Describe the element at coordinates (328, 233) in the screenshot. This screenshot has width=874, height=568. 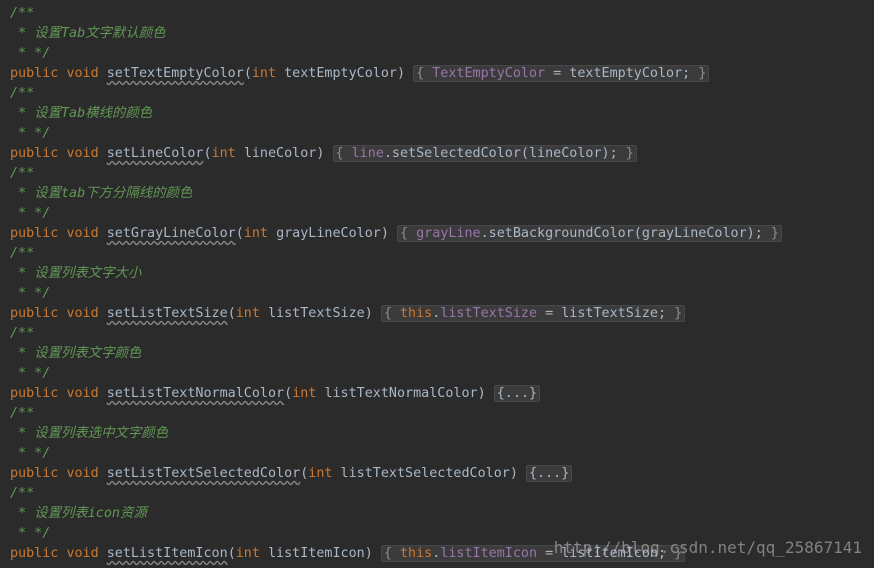
I see `param-name: grayLineColor` at that location.